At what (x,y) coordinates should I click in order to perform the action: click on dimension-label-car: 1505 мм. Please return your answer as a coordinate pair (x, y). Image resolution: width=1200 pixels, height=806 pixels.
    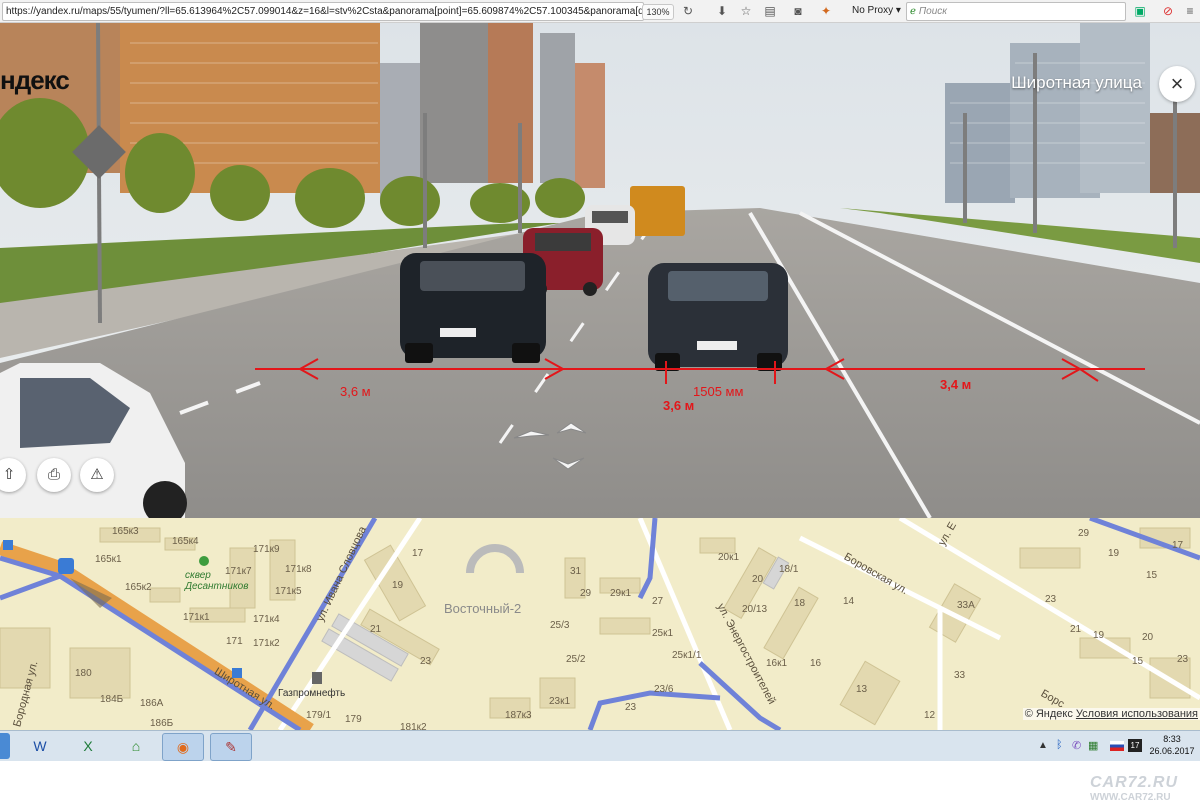
    Looking at the image, I should click on (718, 391).